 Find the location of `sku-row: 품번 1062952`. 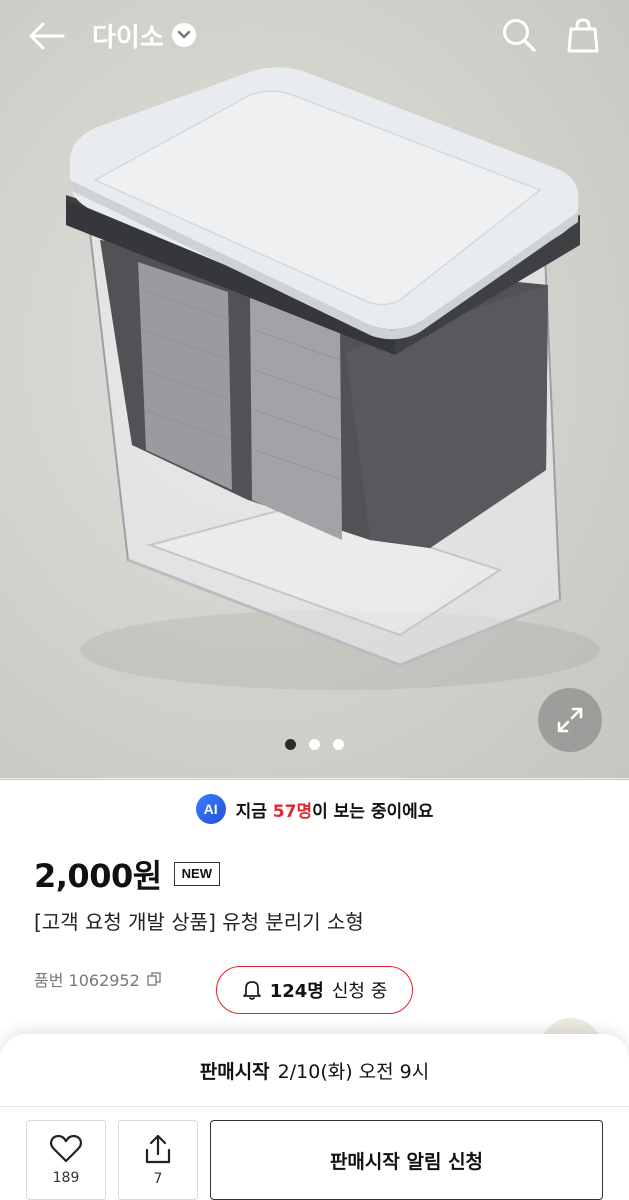

sku-row: 품번 1062952 is located at coordinates (98, 979).